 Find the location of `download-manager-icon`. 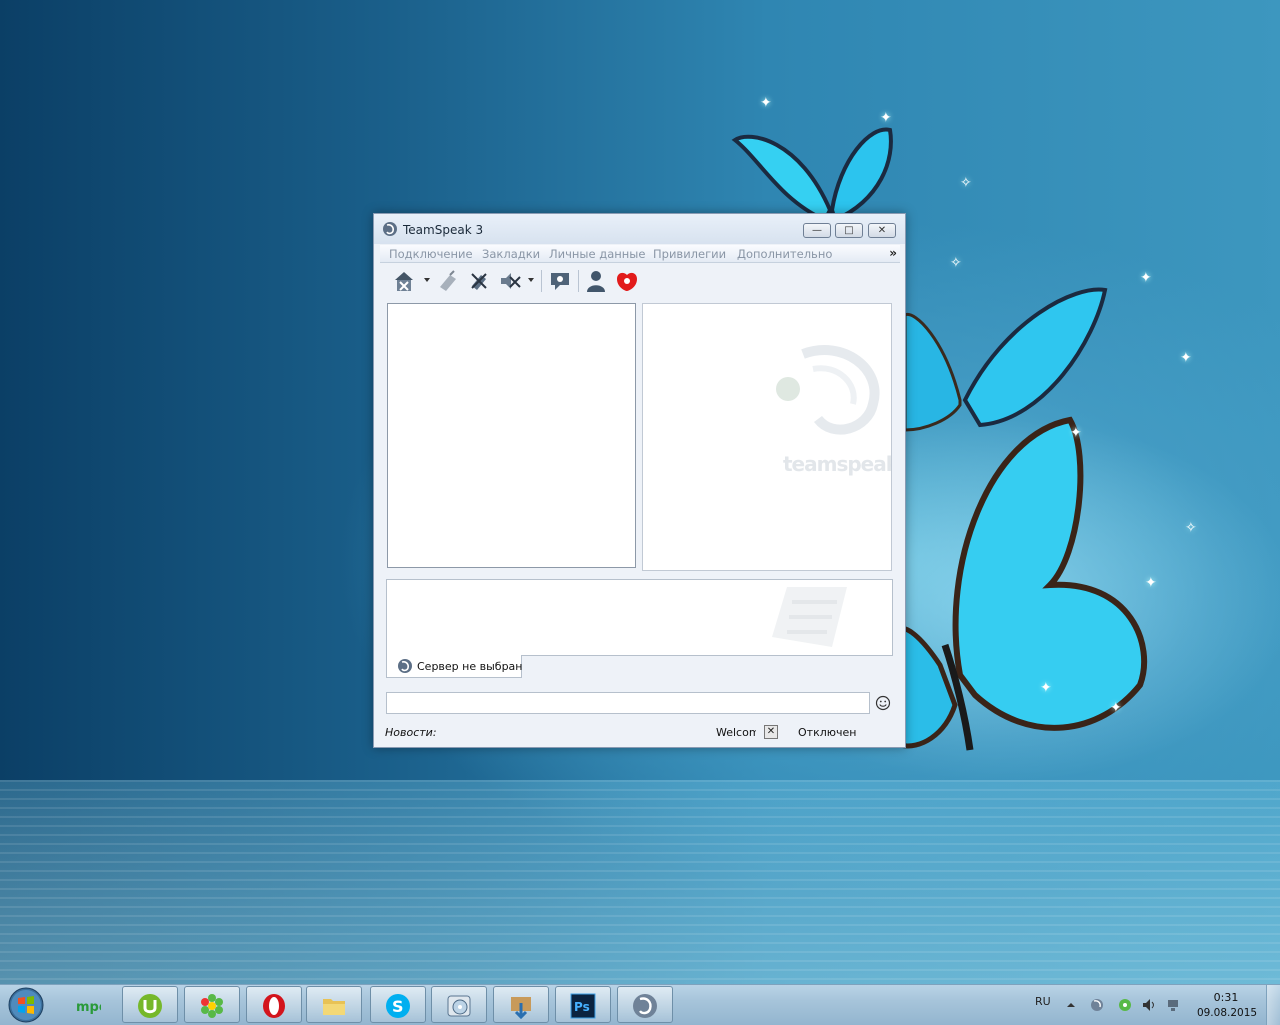

download-manager-icon is located at coordinates (521, 1008).